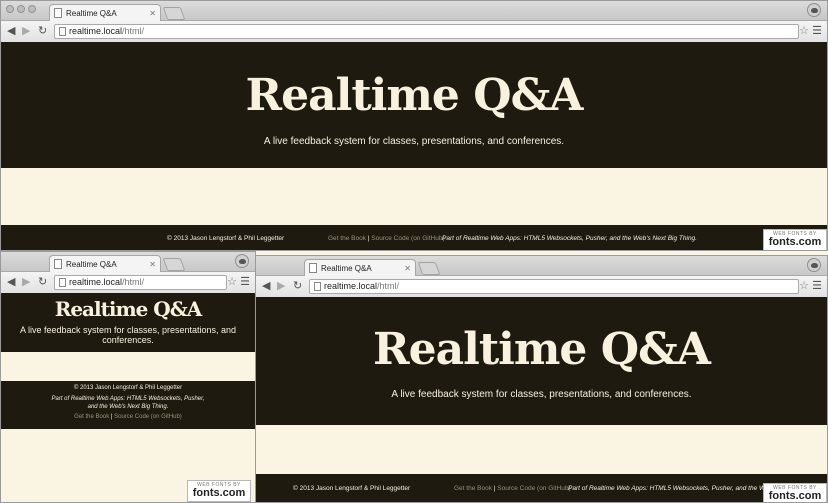 This screenshot has height=503, width=828. Describe the element at coordinates (32, 9) in the screenshot. I see `zoom-window-button` at that location.